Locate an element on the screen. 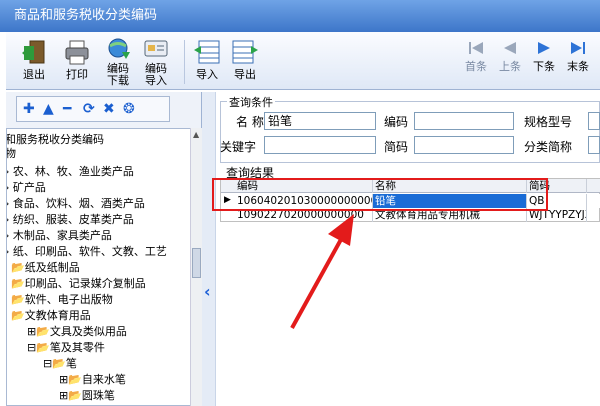 The width and height of the screenshot is (600, 406). print-button: 打印 is located at coordinates (77, 59).